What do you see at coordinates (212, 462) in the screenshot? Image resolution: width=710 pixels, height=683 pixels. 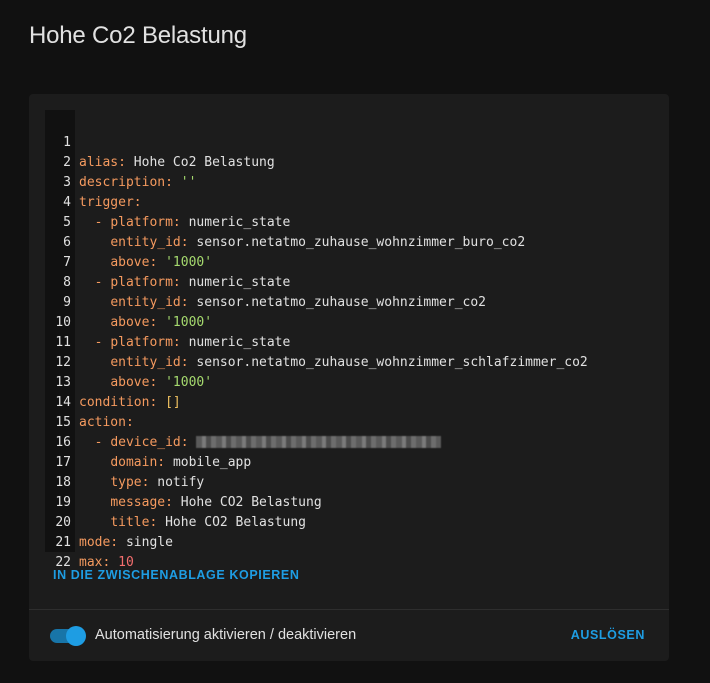 I see `yaml-value: mobile_app` at bounding box center [212, 462].